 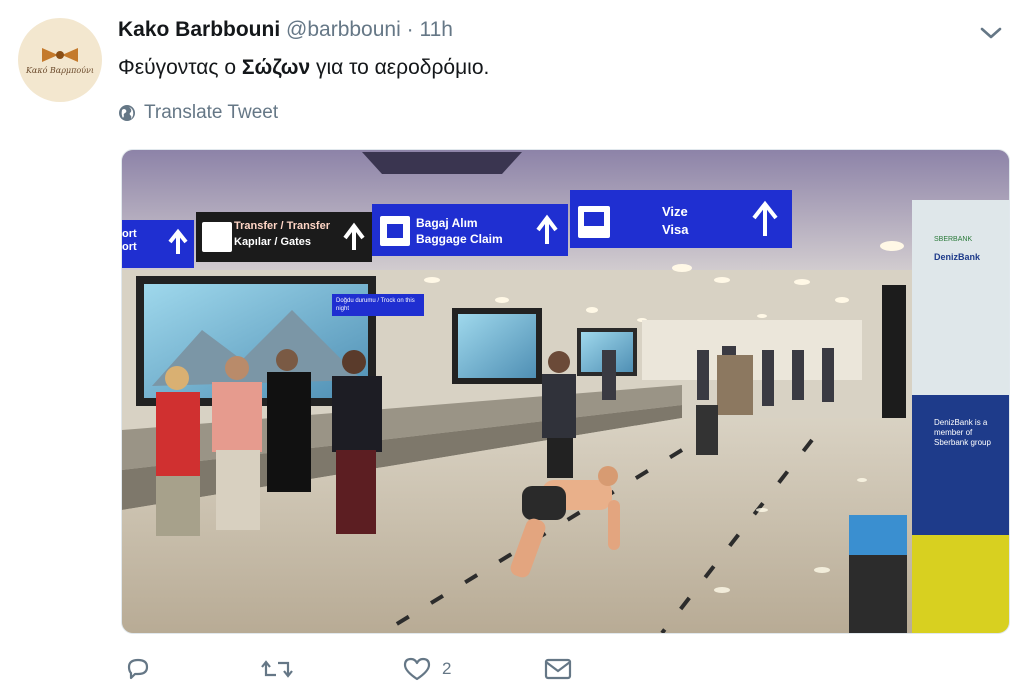 I want to click on tweet-text-after: για το αεροδρόμιο., so click(x=400, y=67).